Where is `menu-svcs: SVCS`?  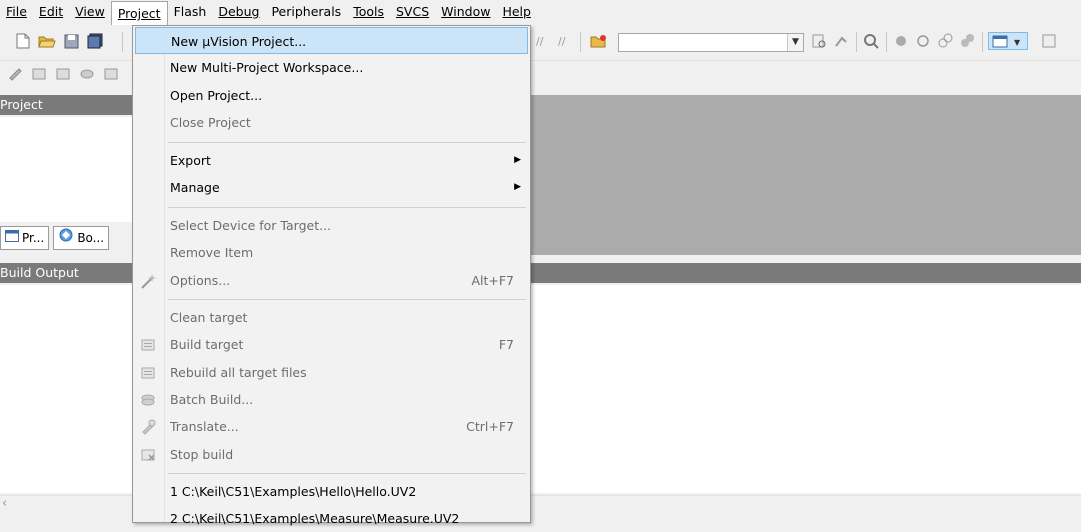
menu-svcs: SVCS is located at coordinates (412, 12).